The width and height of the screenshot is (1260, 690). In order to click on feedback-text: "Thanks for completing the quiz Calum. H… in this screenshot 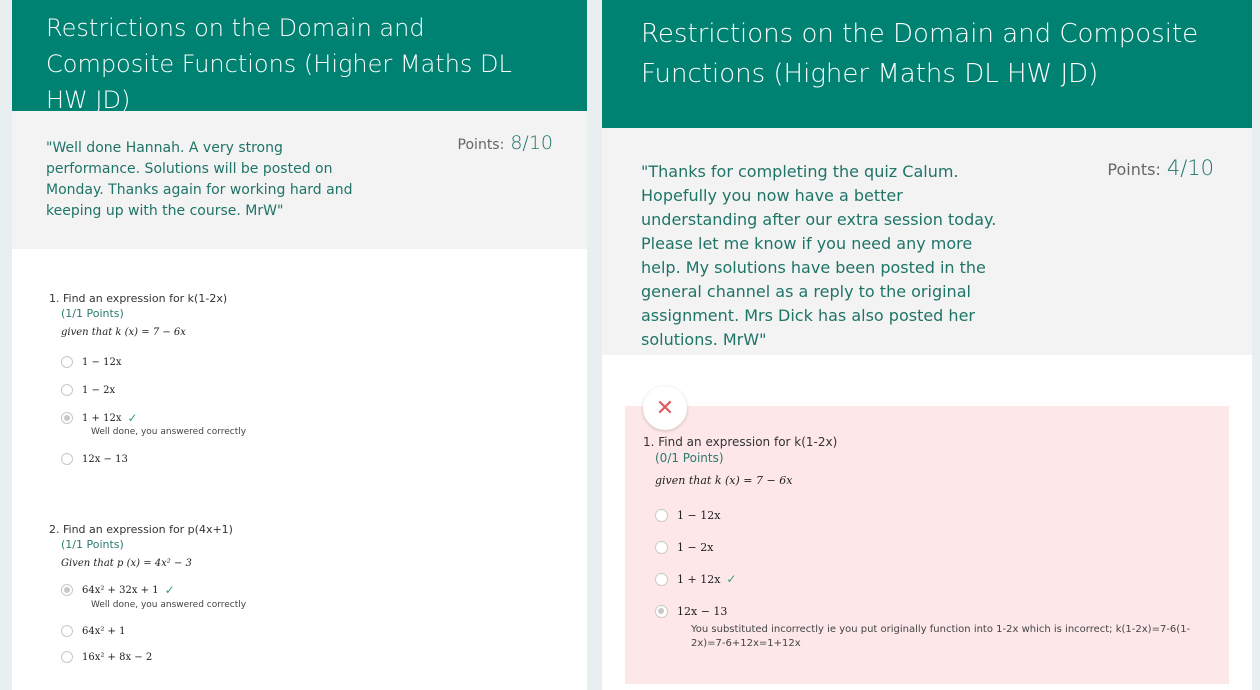, I will do `click(819, 255)`.